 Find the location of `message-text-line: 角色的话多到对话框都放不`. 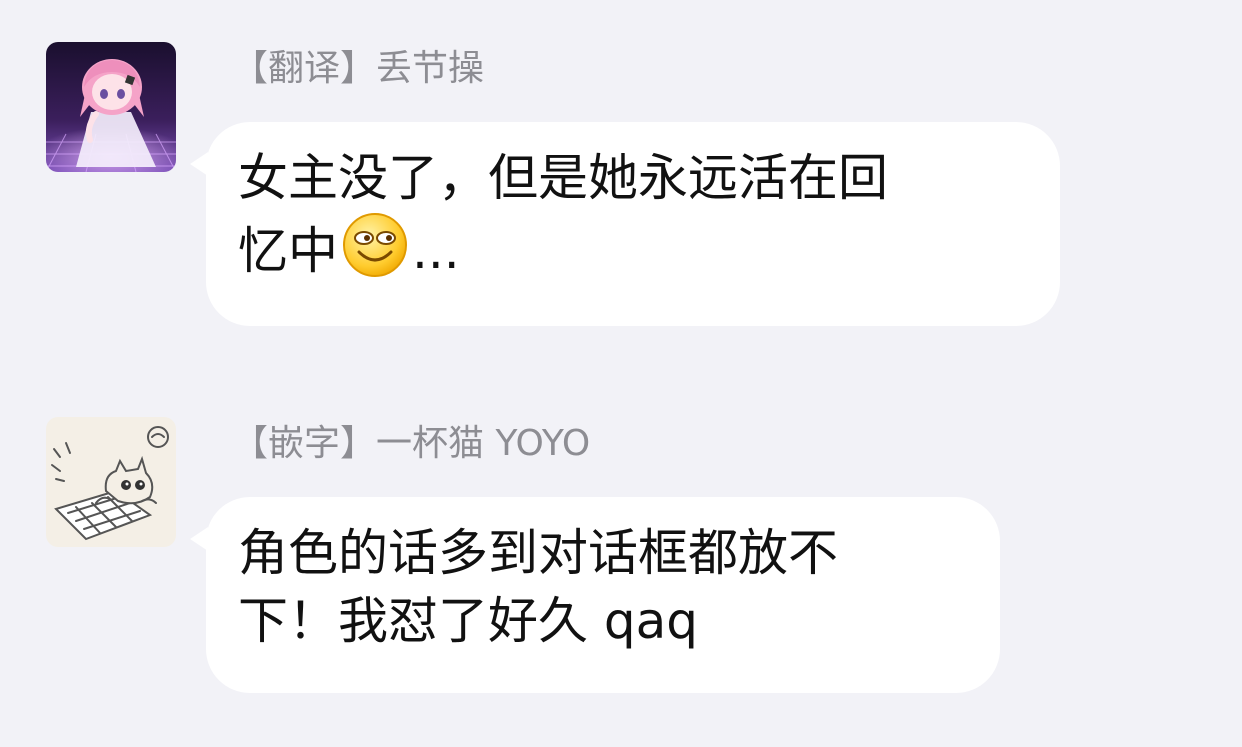

message-text-line: 角色的话多到对话框都放不 is located at coordinates (538, 553).